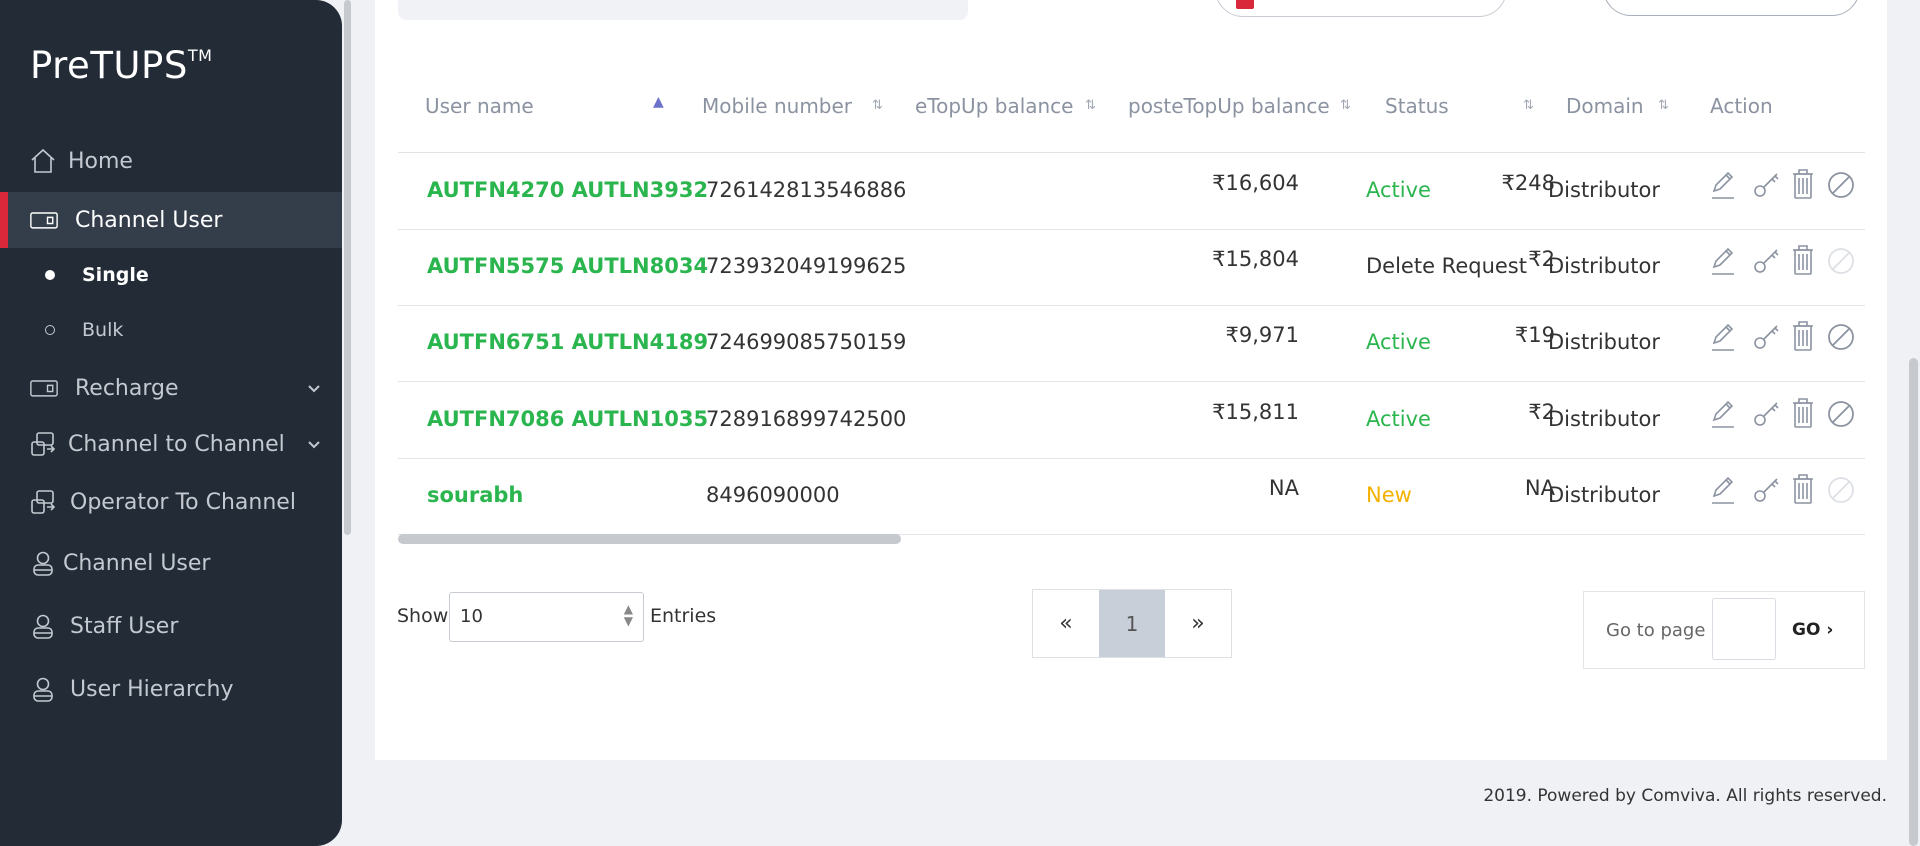 This screenshot has height=846, width=1920. What do you see at coordinates (1913, 602) in the screenshot?
I see `page-scrollbar-thumb` at bounding box center [1913, 602].